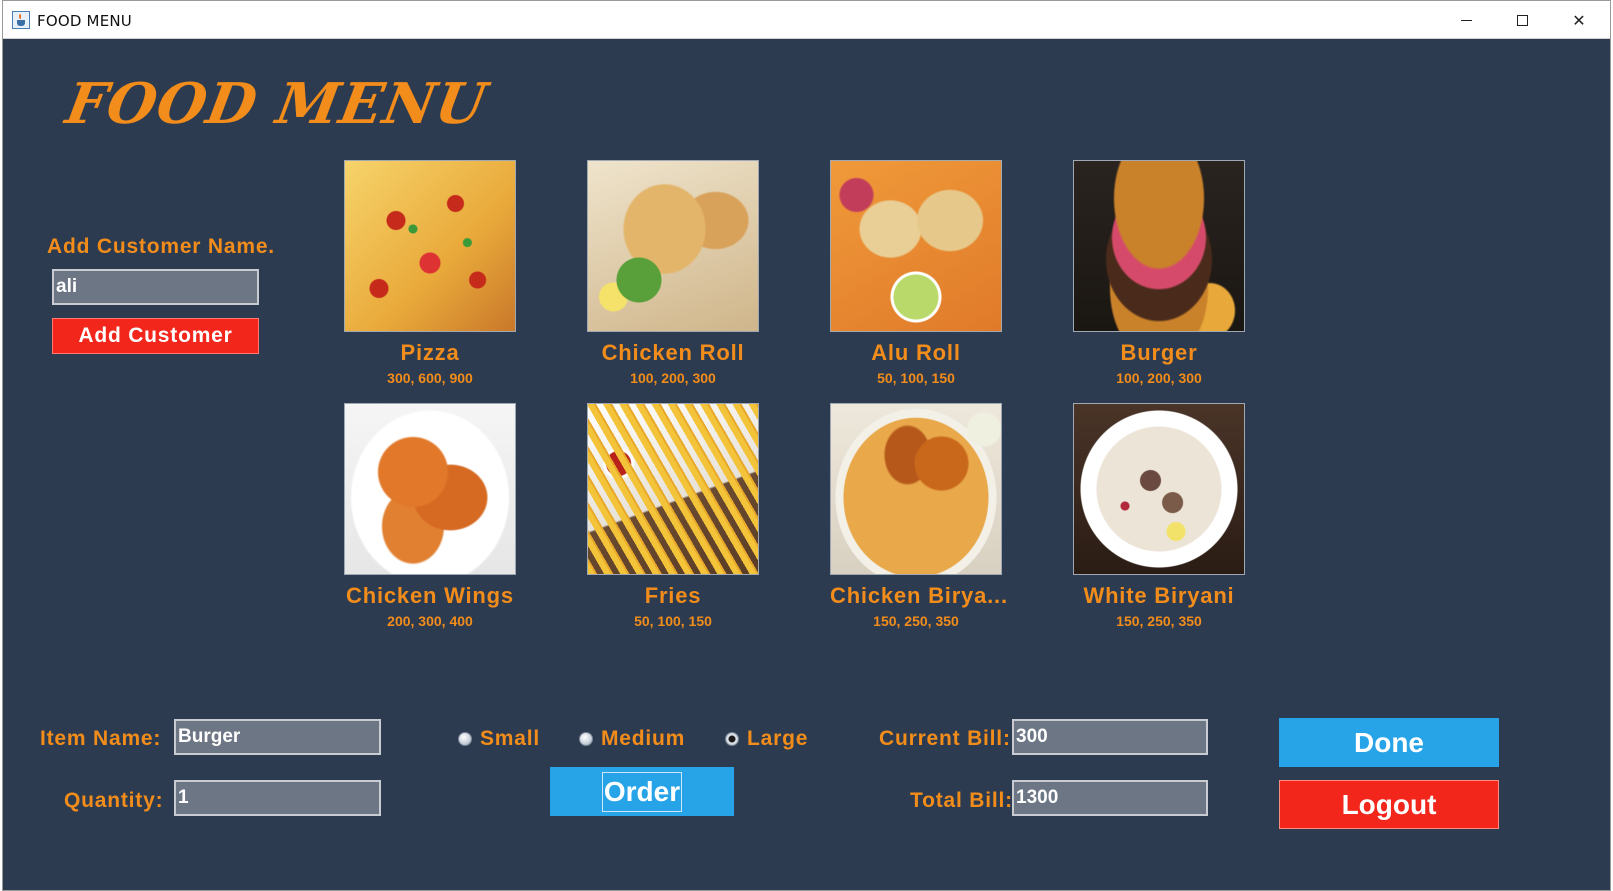  I want to click on page-title: FOOD MENU, so click(276, 104).